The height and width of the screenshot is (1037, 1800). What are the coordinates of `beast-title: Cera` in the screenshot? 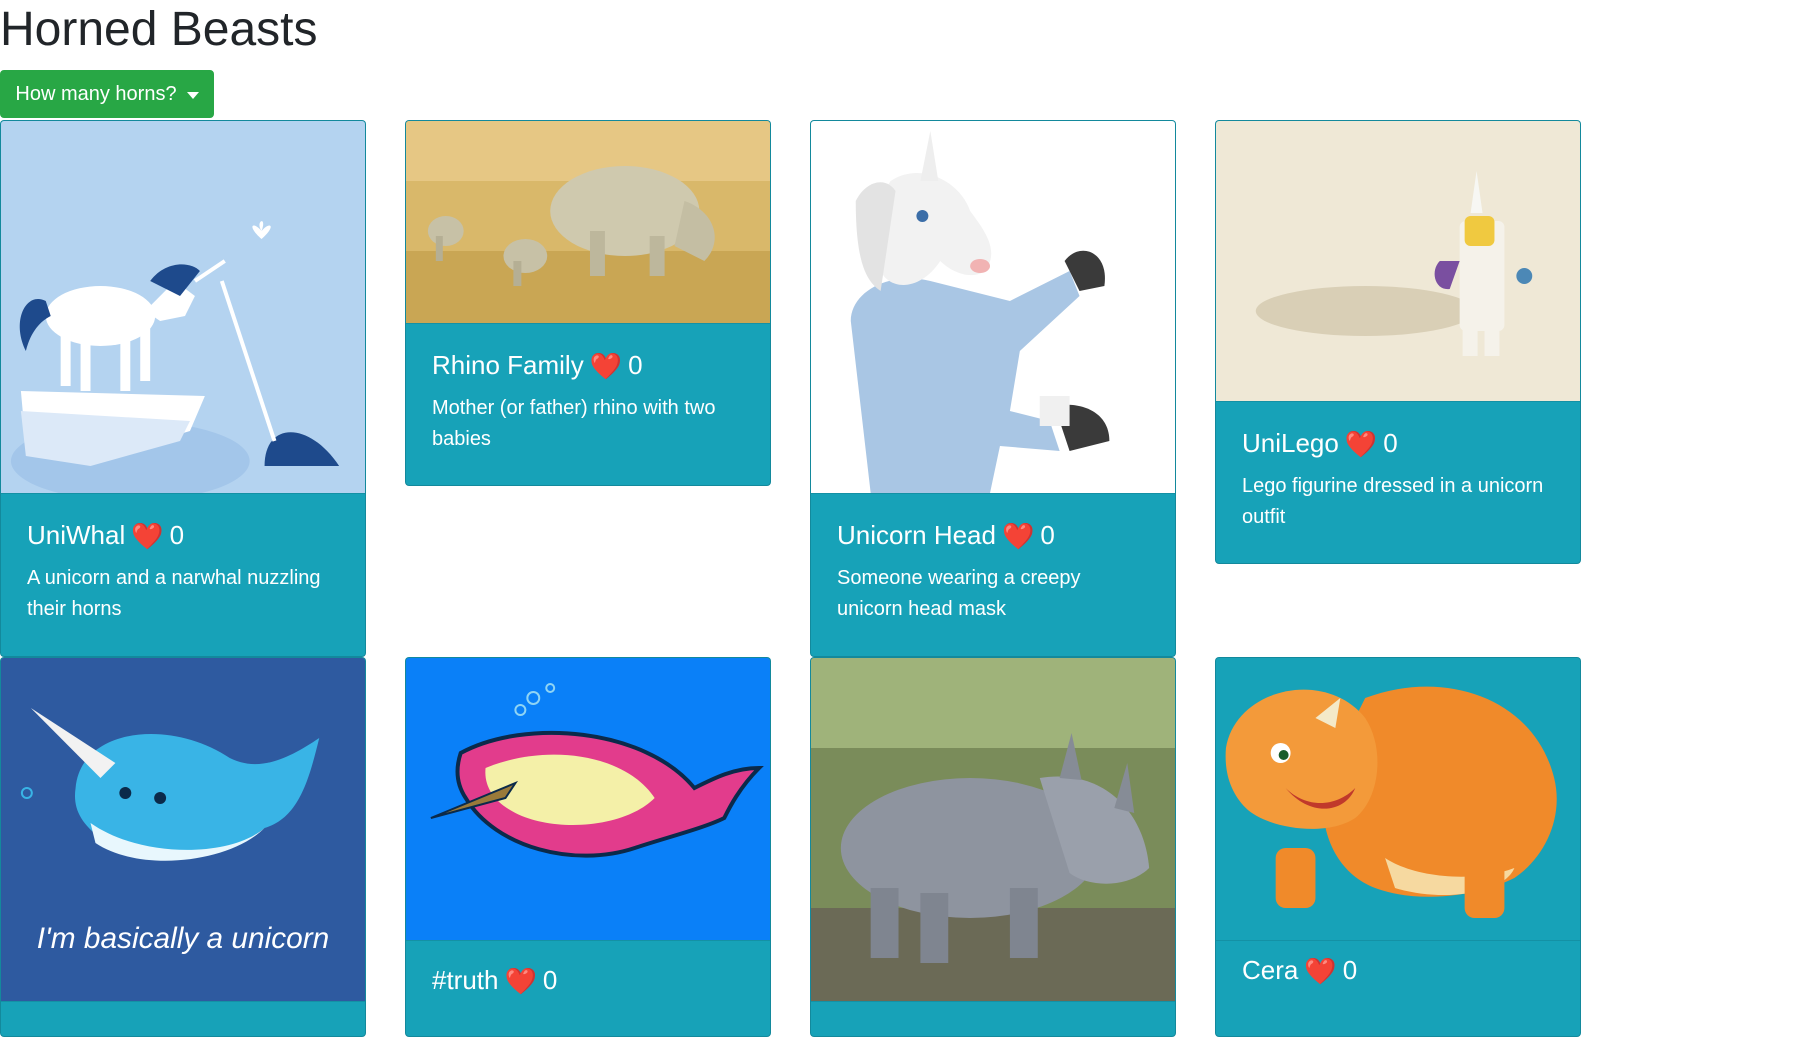 It's located at (1270, 970).